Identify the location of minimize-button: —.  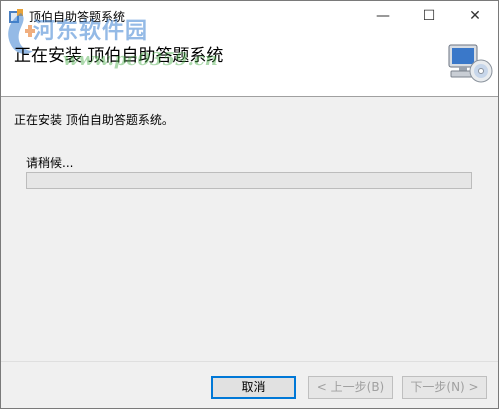
(383, 16).